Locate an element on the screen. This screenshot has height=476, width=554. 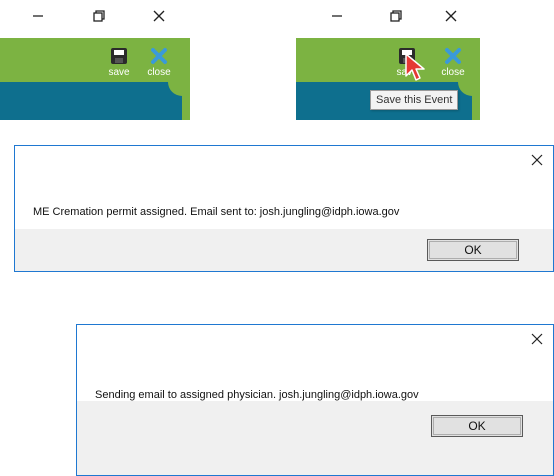
save-tooltip: Save this Event is located at coordinates (414, 100).